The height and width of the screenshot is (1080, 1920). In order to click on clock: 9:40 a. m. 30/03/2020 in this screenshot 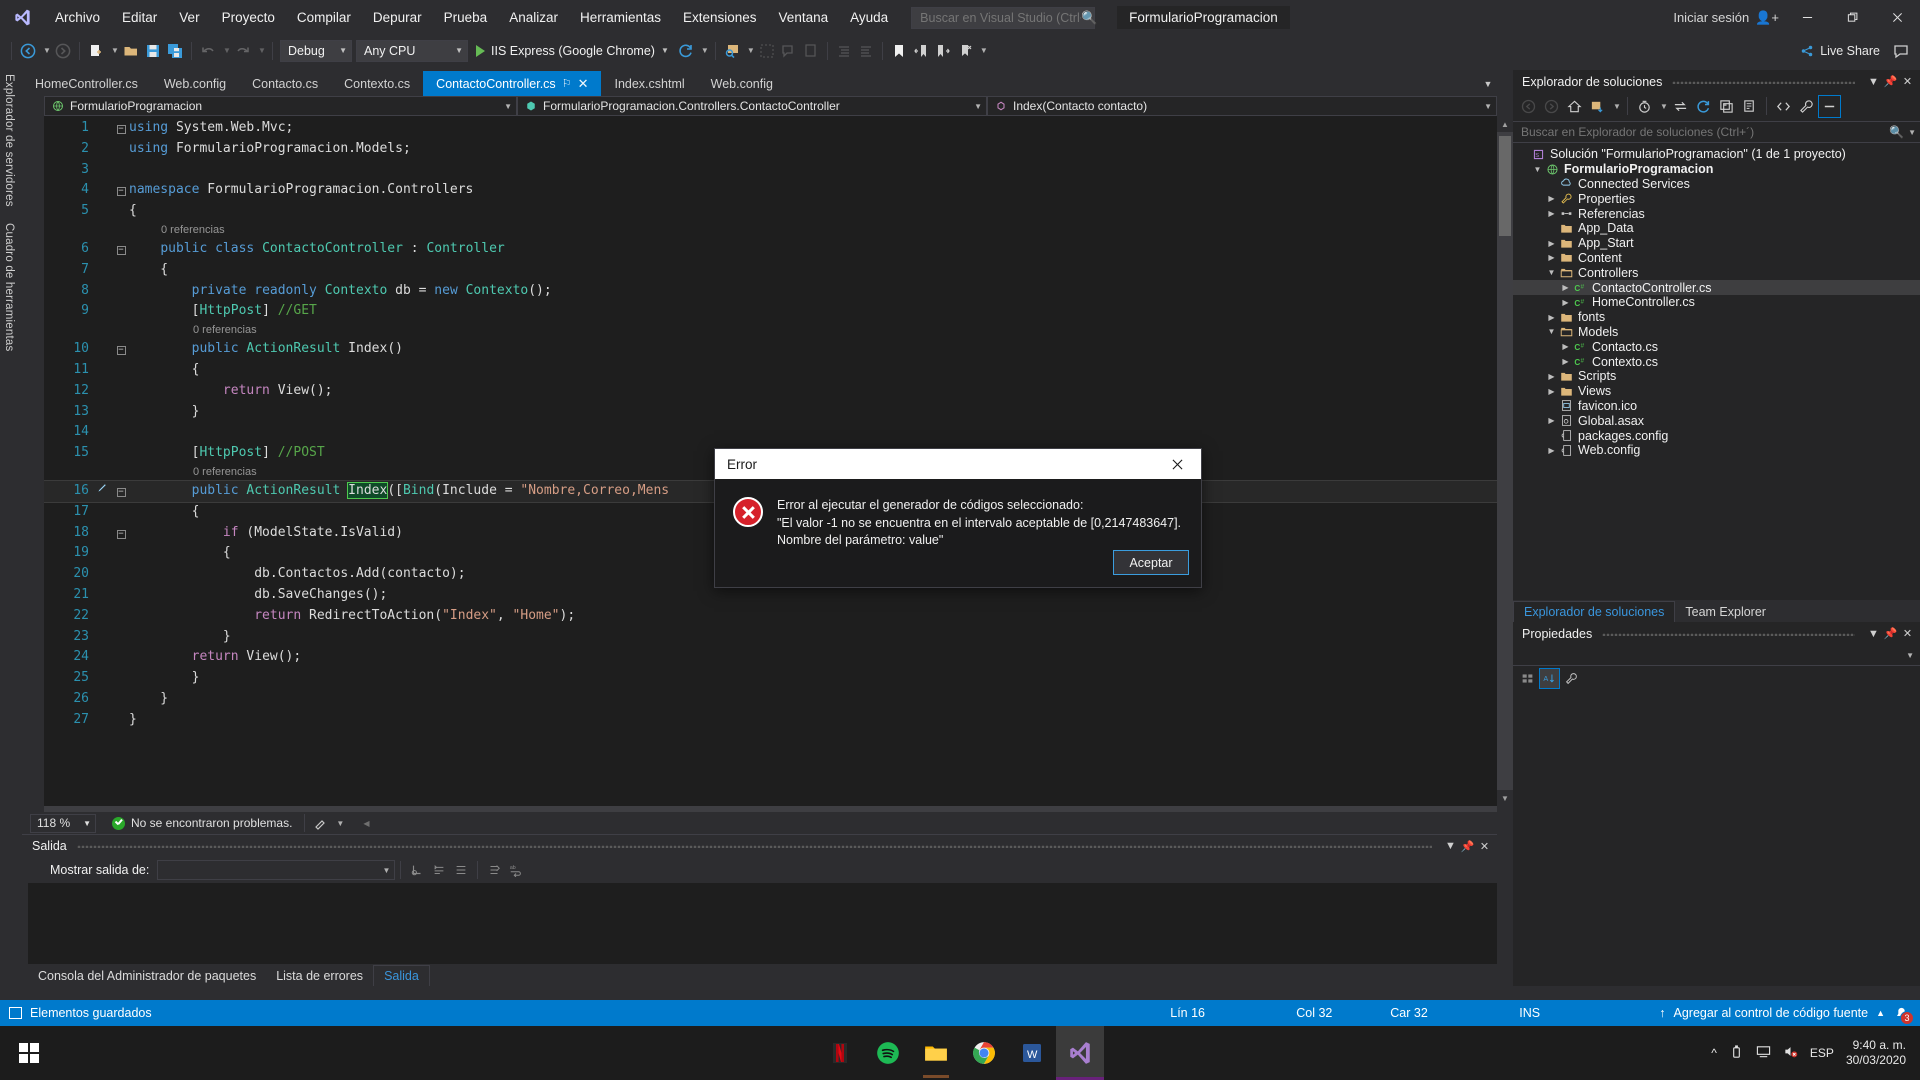, I will do `click(1876, 1053)`.